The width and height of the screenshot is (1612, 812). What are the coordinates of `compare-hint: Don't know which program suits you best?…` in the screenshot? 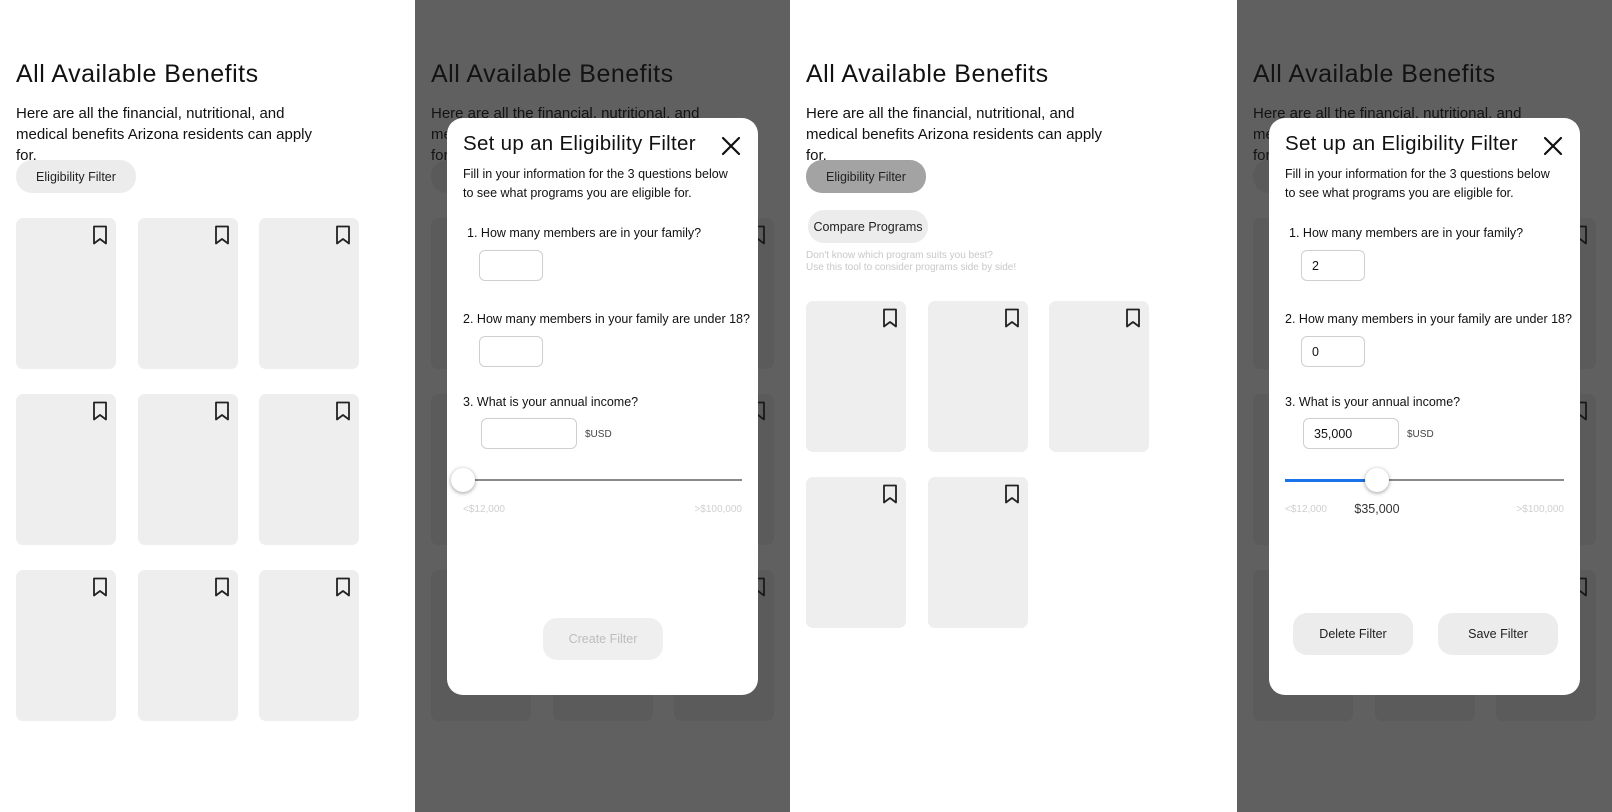 It's located at (911, 262).